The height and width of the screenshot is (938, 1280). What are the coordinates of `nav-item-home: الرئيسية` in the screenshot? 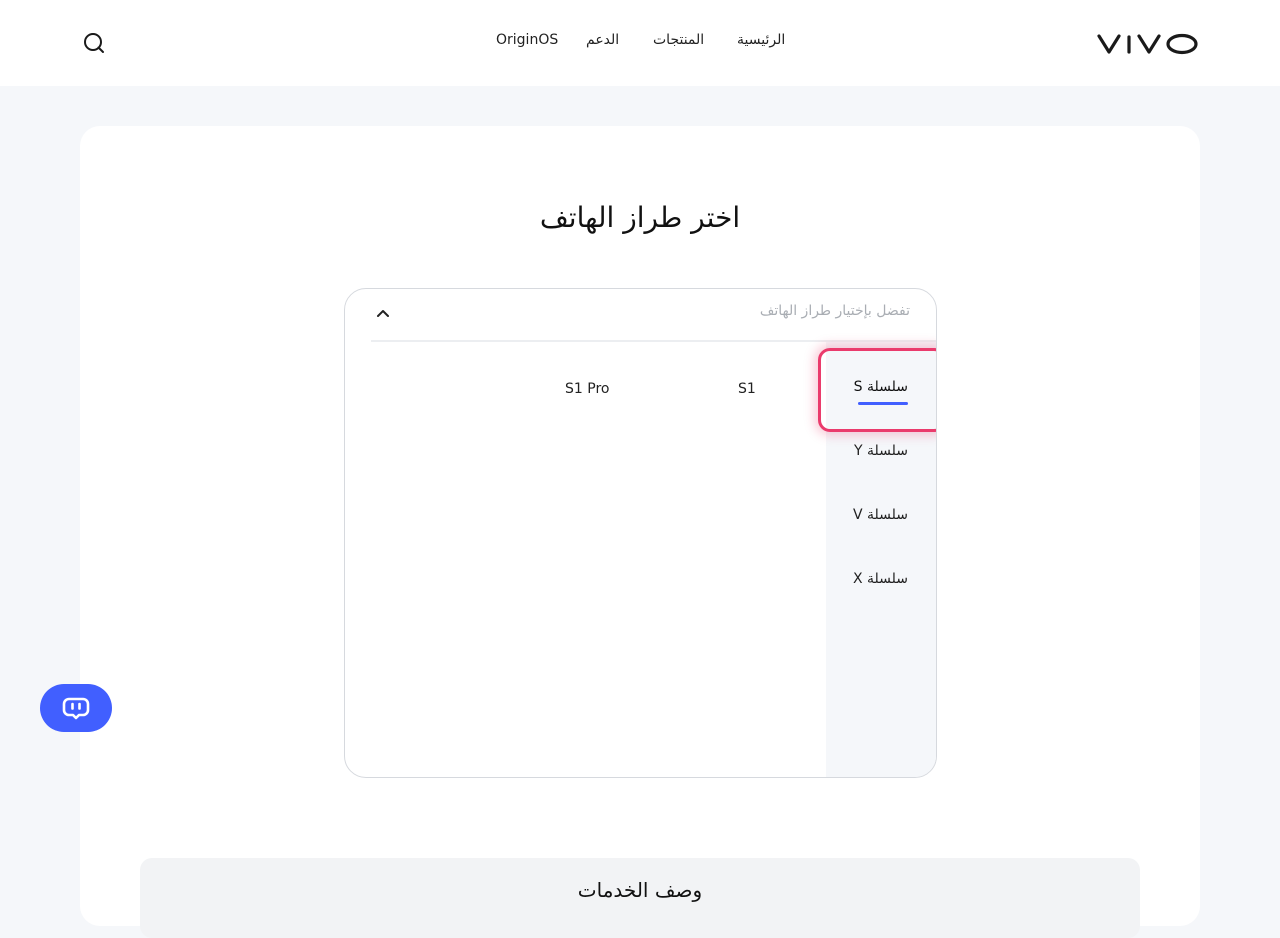 It's located at (761, 40).